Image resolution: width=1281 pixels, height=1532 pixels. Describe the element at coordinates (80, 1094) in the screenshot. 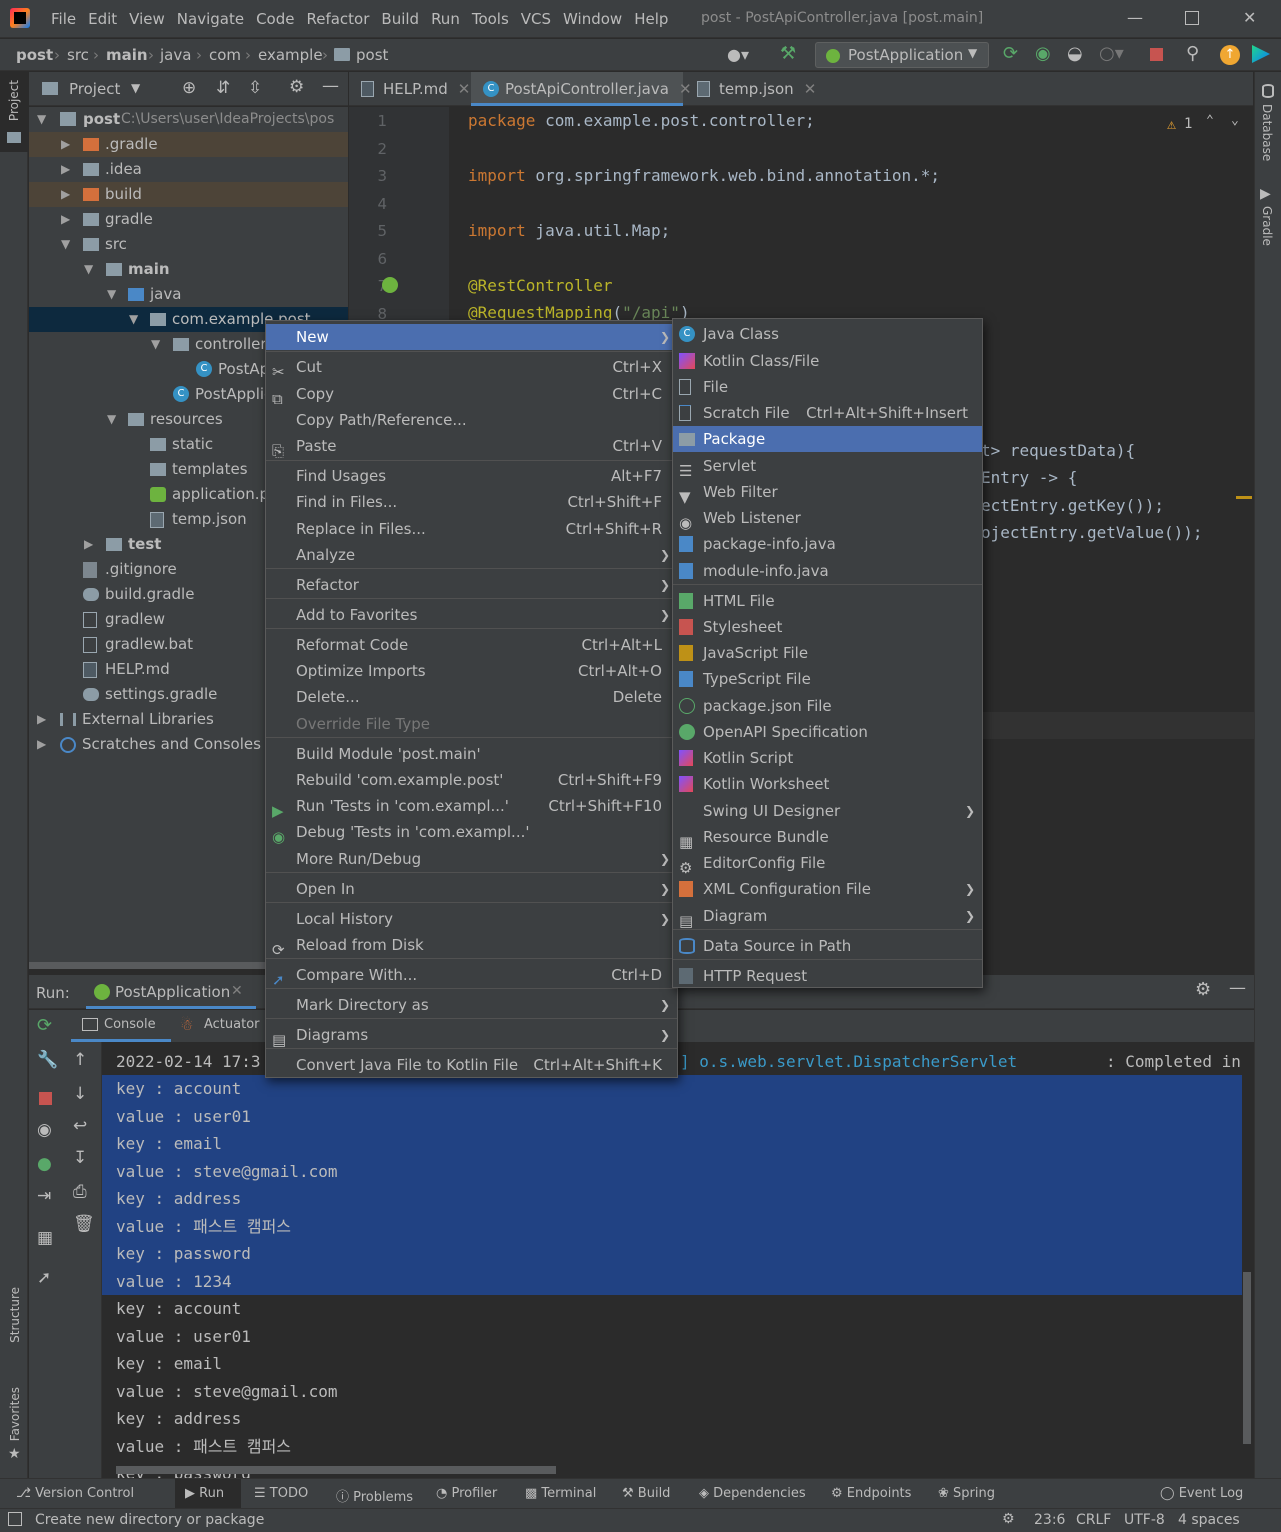

I see `arrow-down-icon: ↓` at that location.